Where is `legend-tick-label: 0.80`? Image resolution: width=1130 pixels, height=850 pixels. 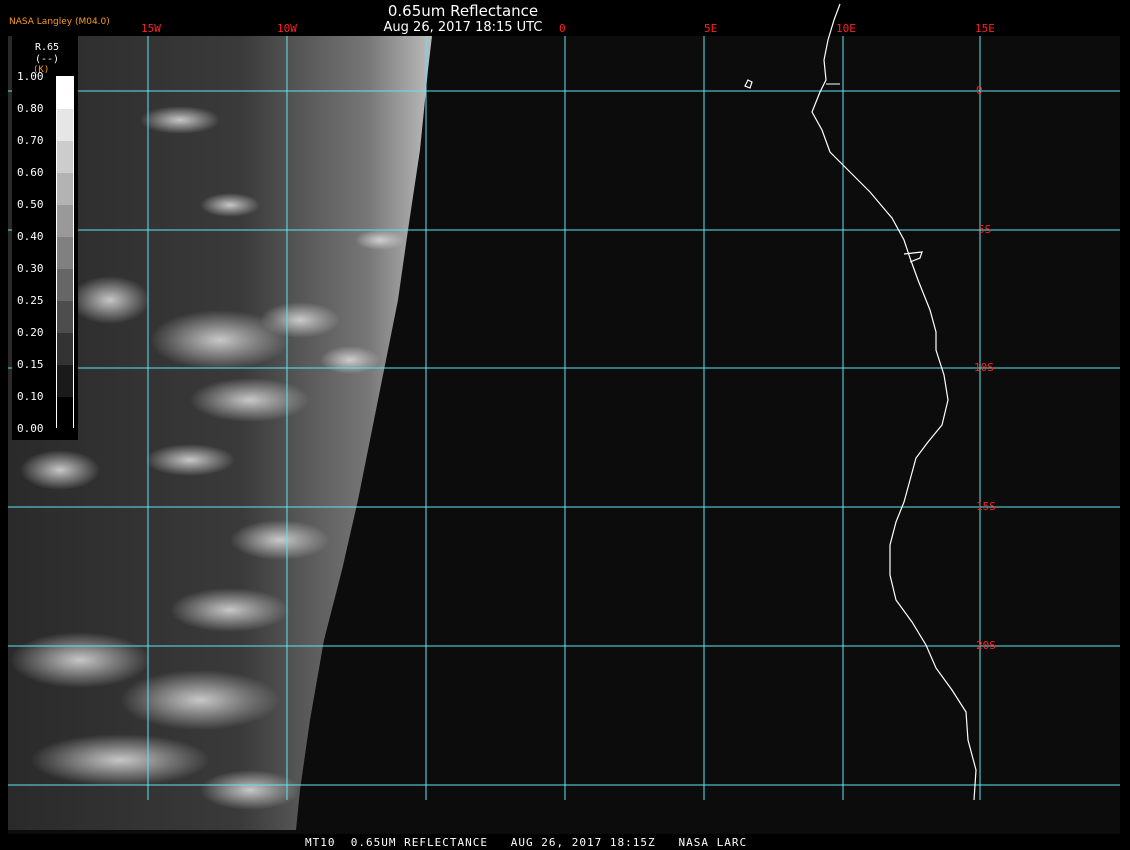
legend-tick-label: 0.80 is located at coordinates (30, 108).